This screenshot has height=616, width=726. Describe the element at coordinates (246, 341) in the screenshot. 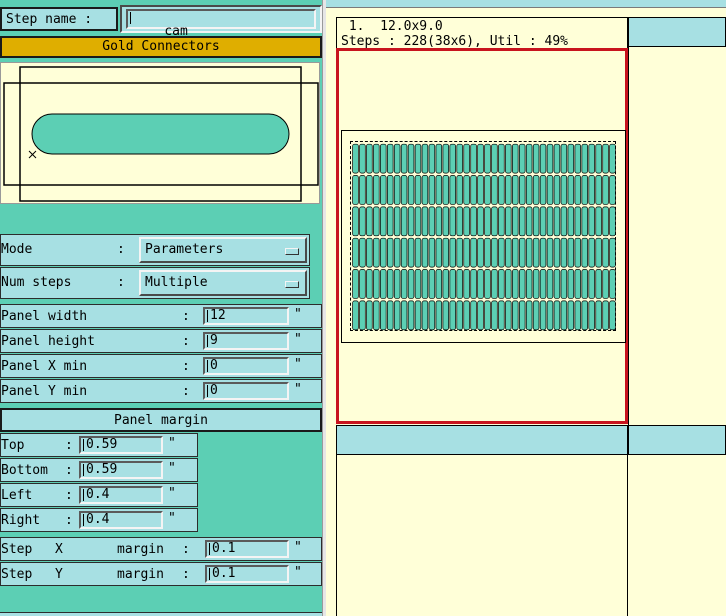

I see `panel-height-input: 9` at that location.